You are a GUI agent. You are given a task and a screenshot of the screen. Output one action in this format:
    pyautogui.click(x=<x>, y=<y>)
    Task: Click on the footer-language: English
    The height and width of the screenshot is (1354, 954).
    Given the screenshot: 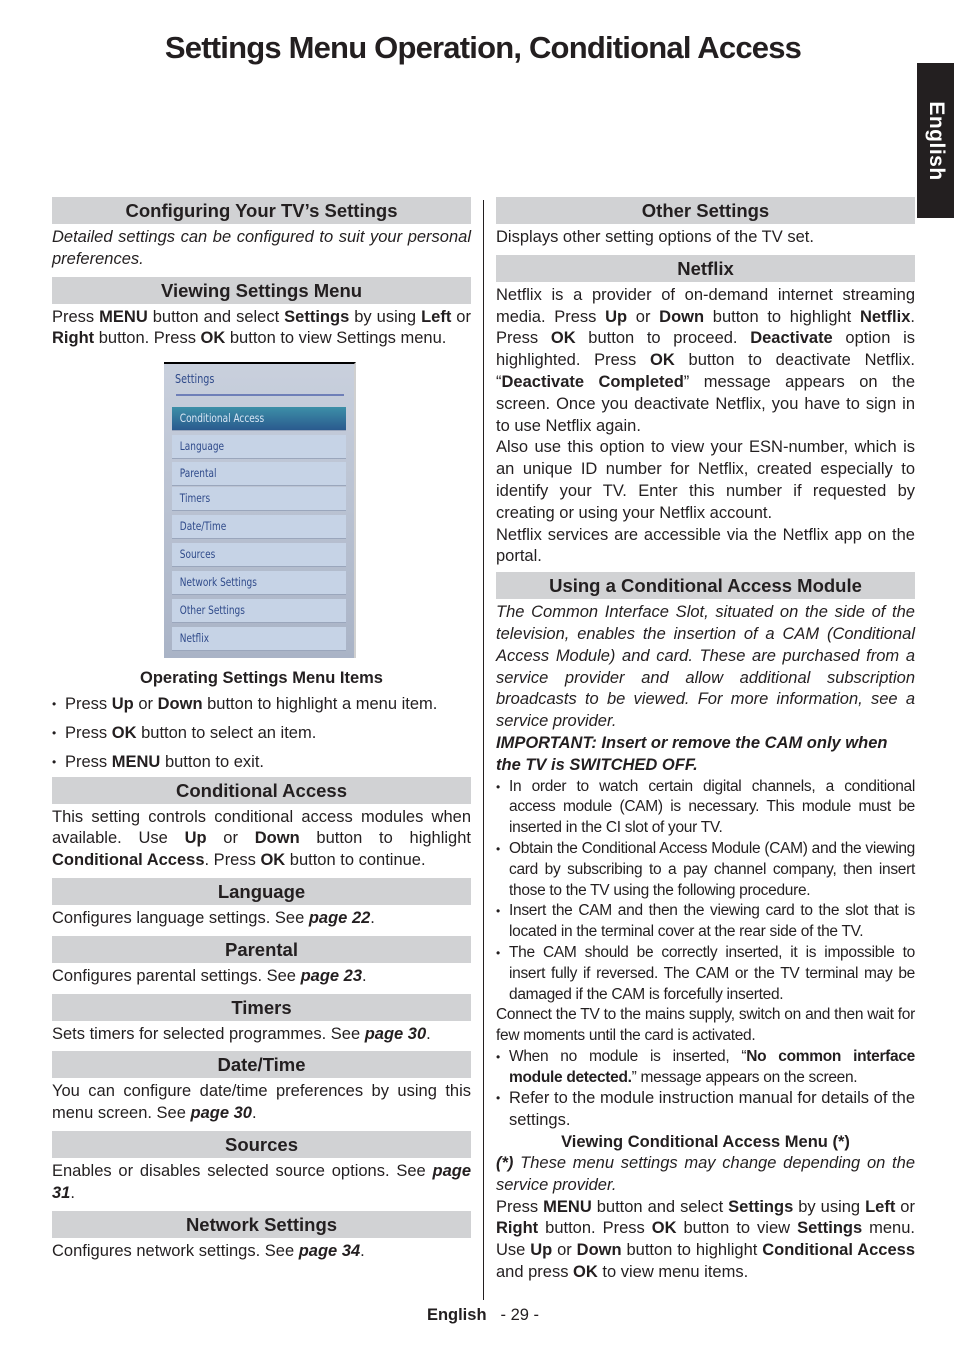 What is the action you would take?
    pyautogui.click(x=456, y=1315)
    